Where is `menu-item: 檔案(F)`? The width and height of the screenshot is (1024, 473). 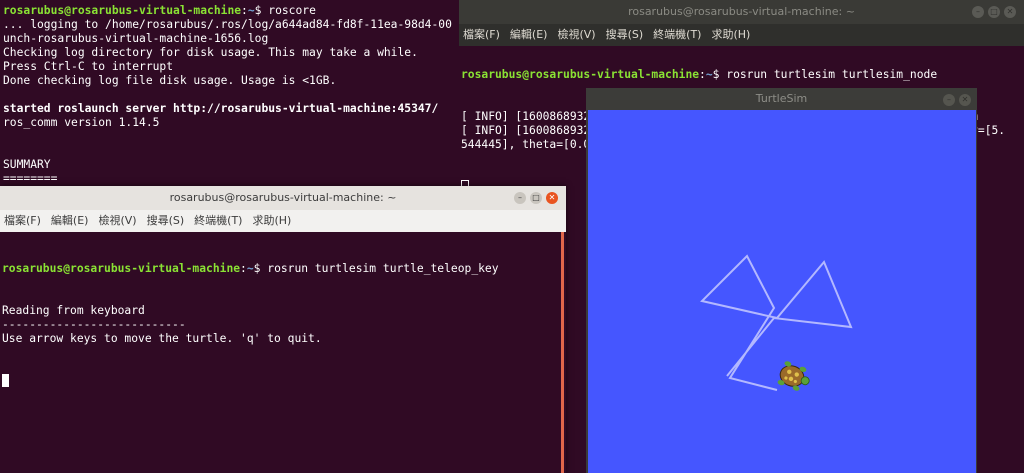
menu-item: 檔案(F) is located at coordinates (22, 220).